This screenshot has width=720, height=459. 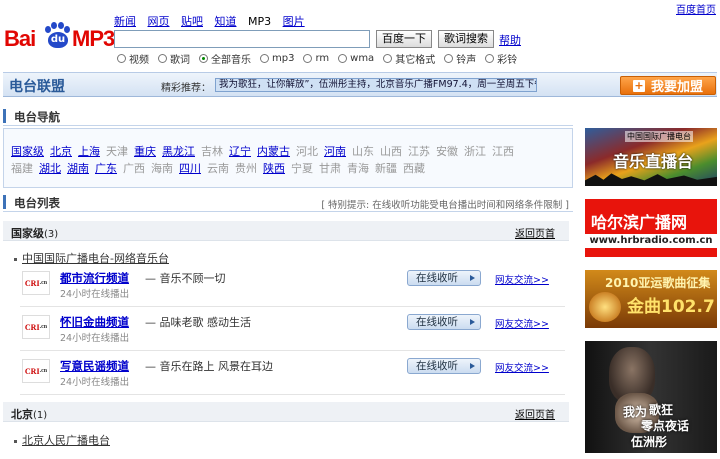 What do you see at coordinates (95, 258) in the screenshot?
I see `org-link: 中国国际广播电台-网络音乐台` at bounding box center [95, 258].